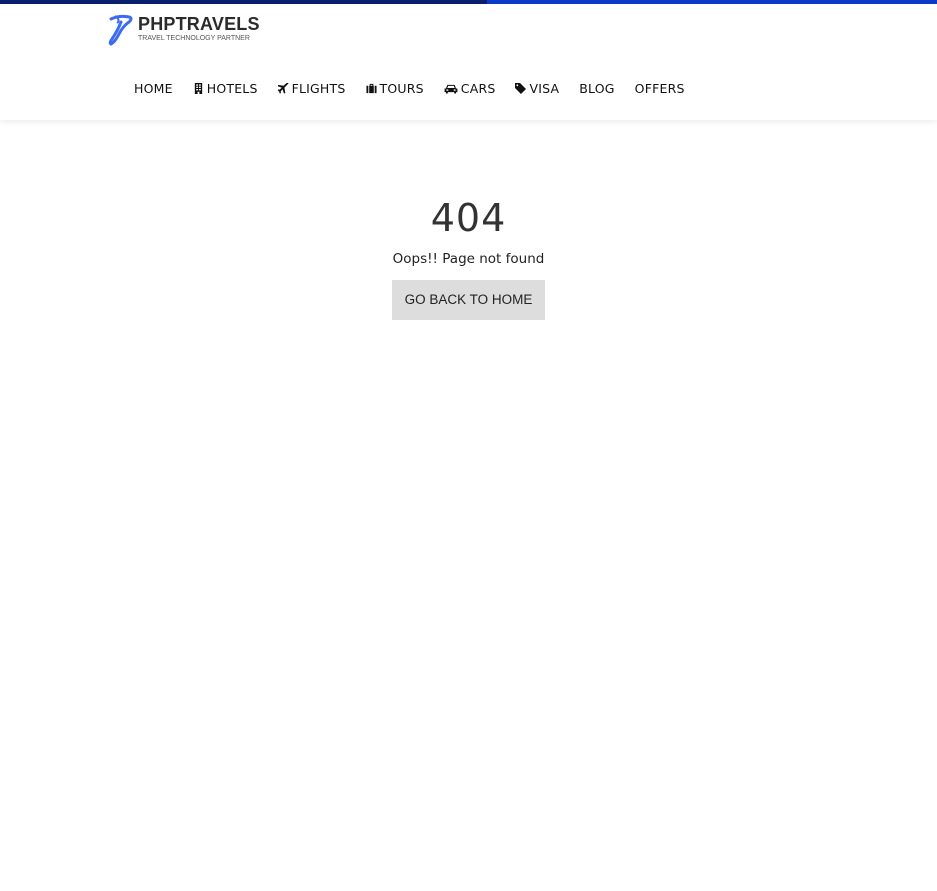 The height and width of the screenshot is (891, 937). Describe the element at coordinates (120, 30) in the screenshot. I see `logo-mark-icon` at that location.